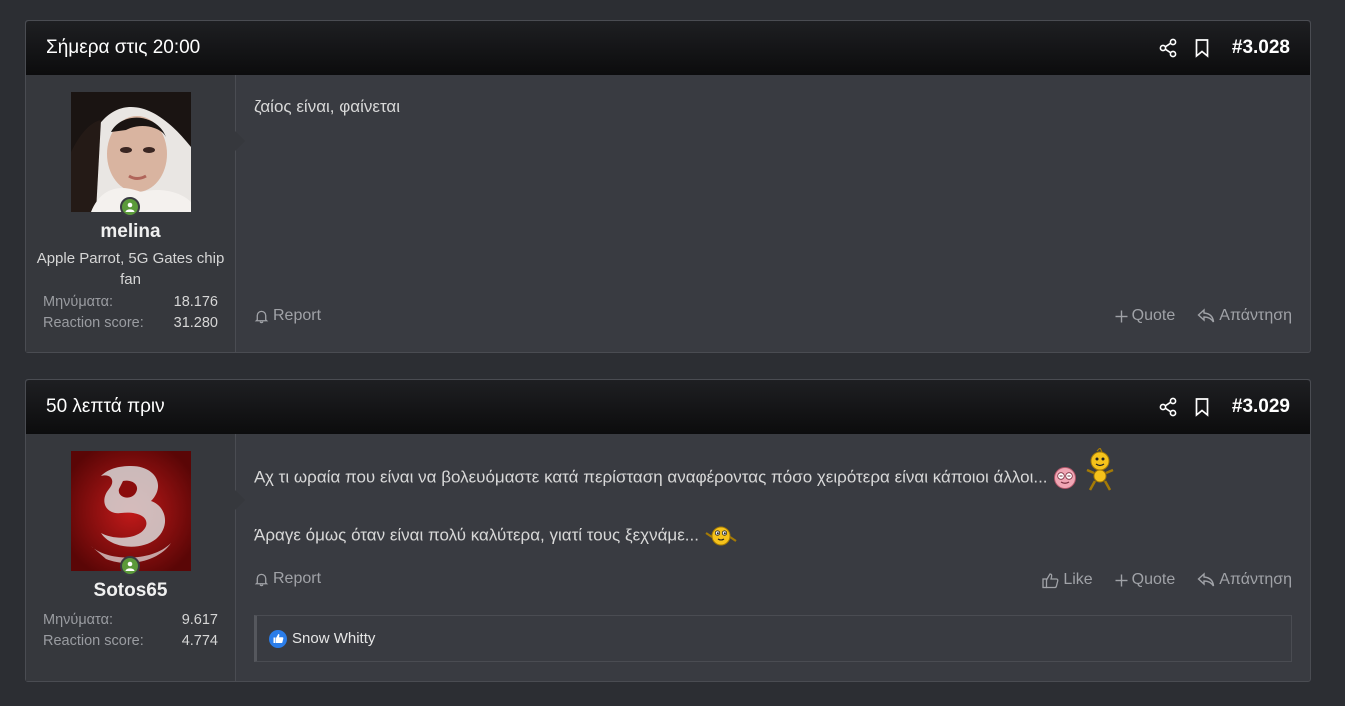 The image size is (1345, 706). I want to click on stat-reaction-score: Reaction score: 31.280, so click(130, 323).